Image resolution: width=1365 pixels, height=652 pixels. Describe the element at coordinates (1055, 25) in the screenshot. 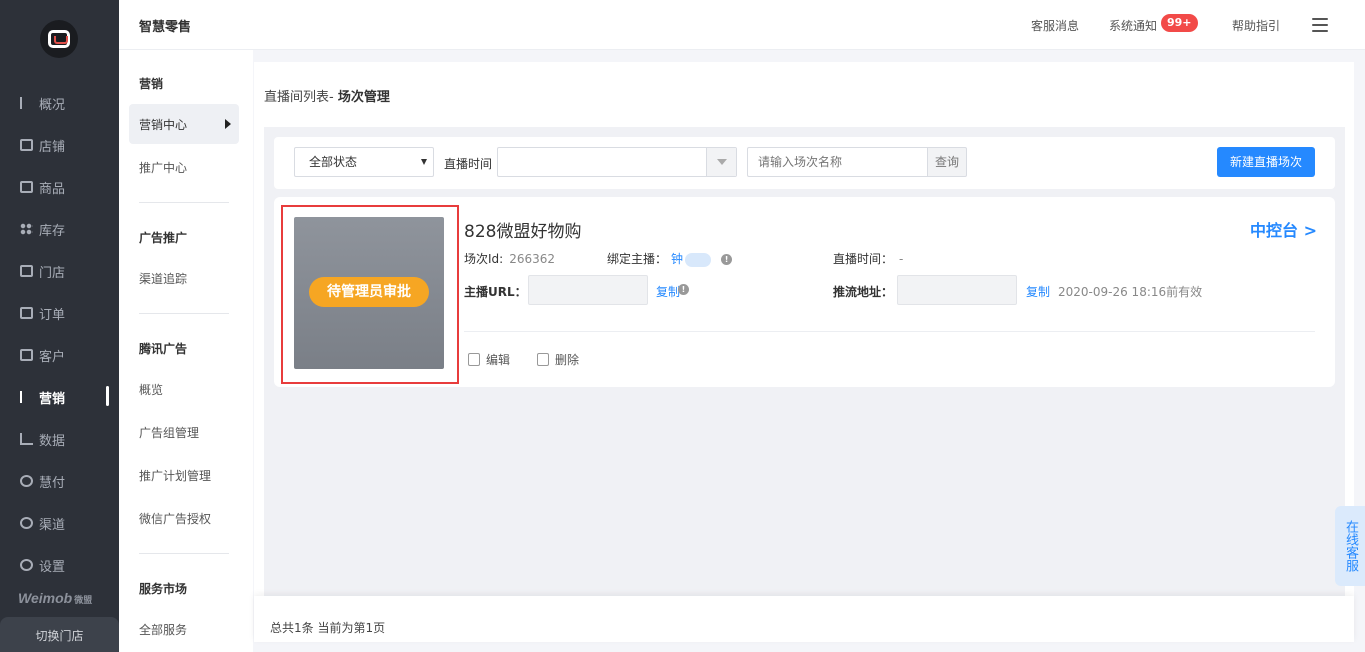

I see `service-messages-link: 客服消息` at that location.